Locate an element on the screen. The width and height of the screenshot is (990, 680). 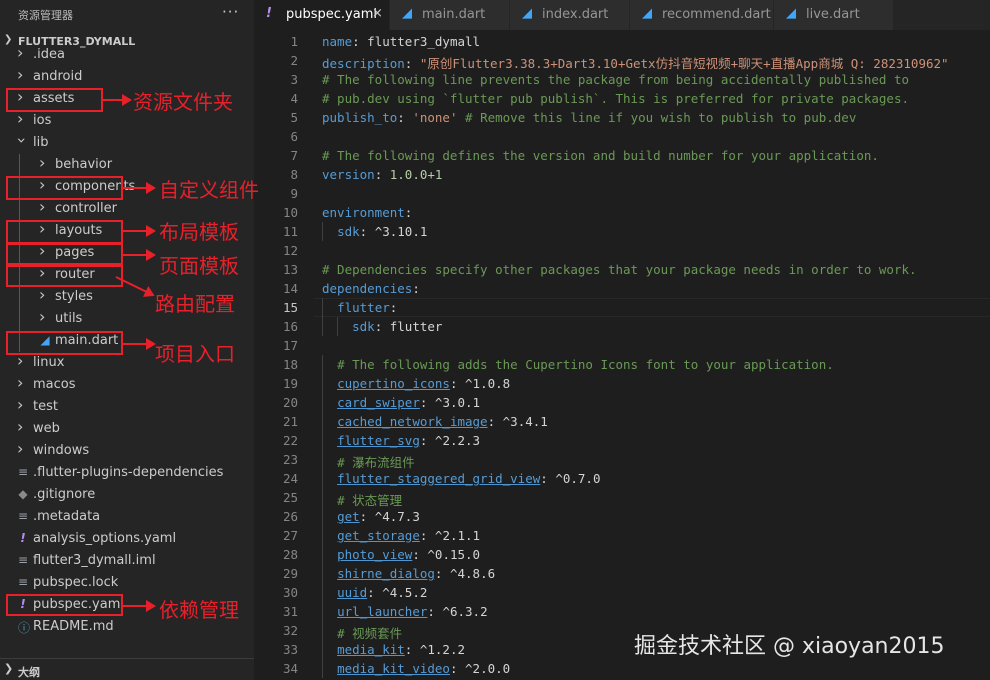
more-actions-icon: ··· is located at coordinates (230, 12).